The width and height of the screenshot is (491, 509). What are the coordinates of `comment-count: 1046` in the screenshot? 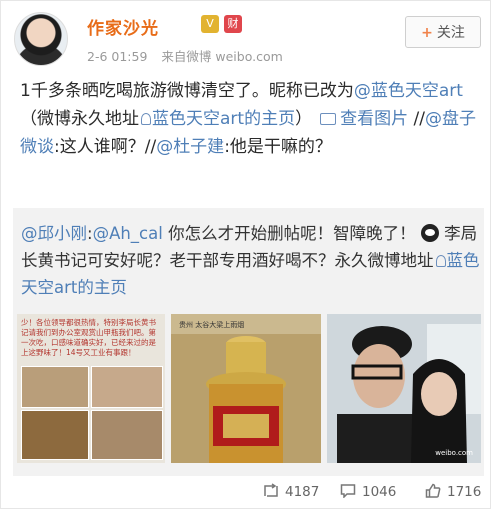 It's located at (379, 492).